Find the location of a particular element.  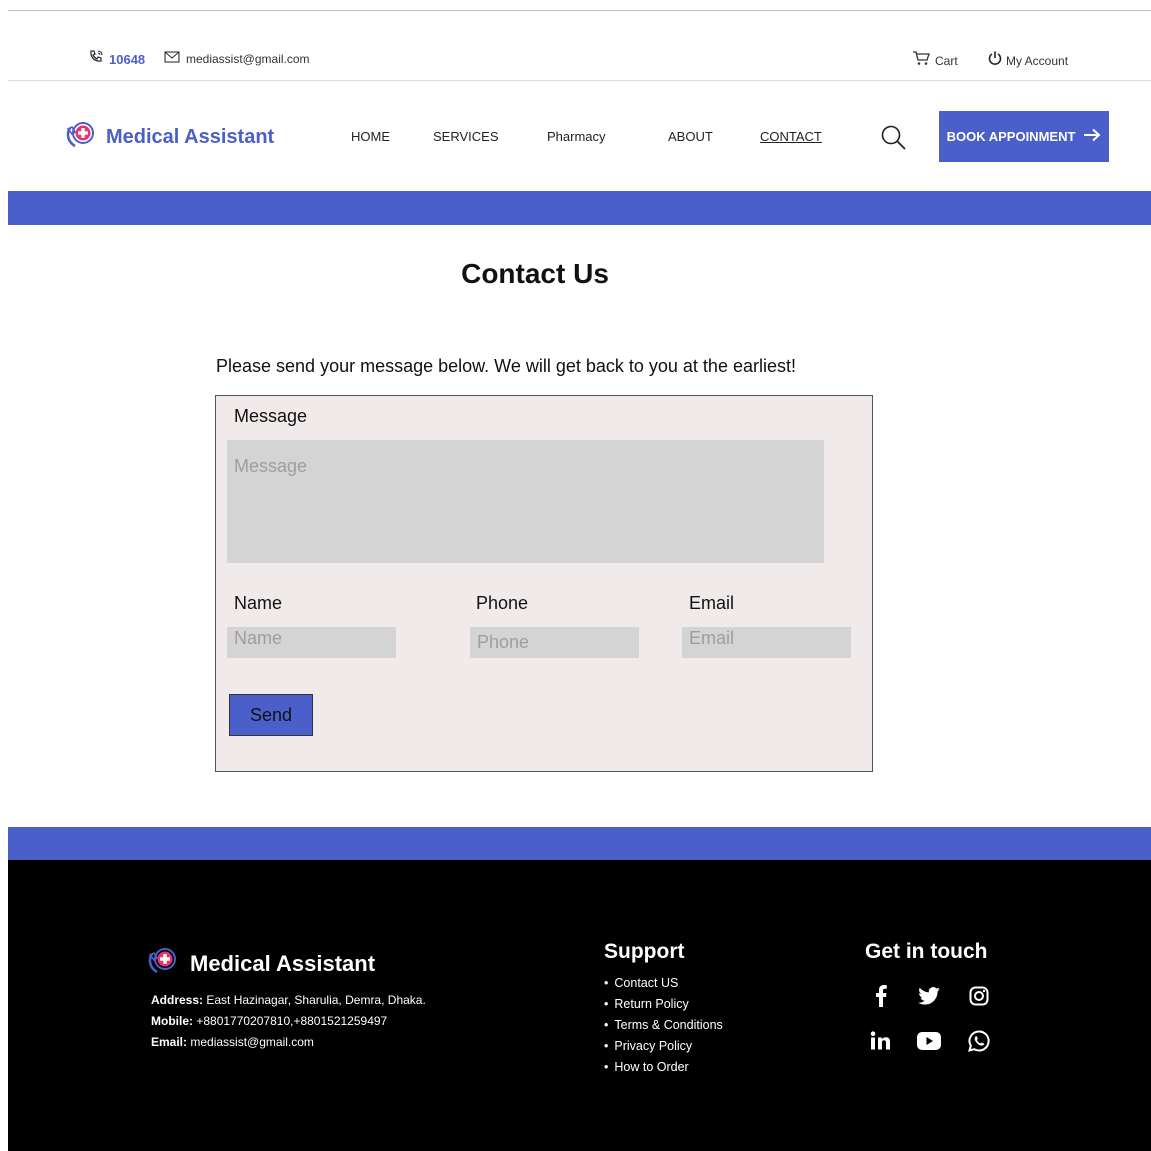

email-contact: mediassist@gmail.com is located at coordinates (237, 59).